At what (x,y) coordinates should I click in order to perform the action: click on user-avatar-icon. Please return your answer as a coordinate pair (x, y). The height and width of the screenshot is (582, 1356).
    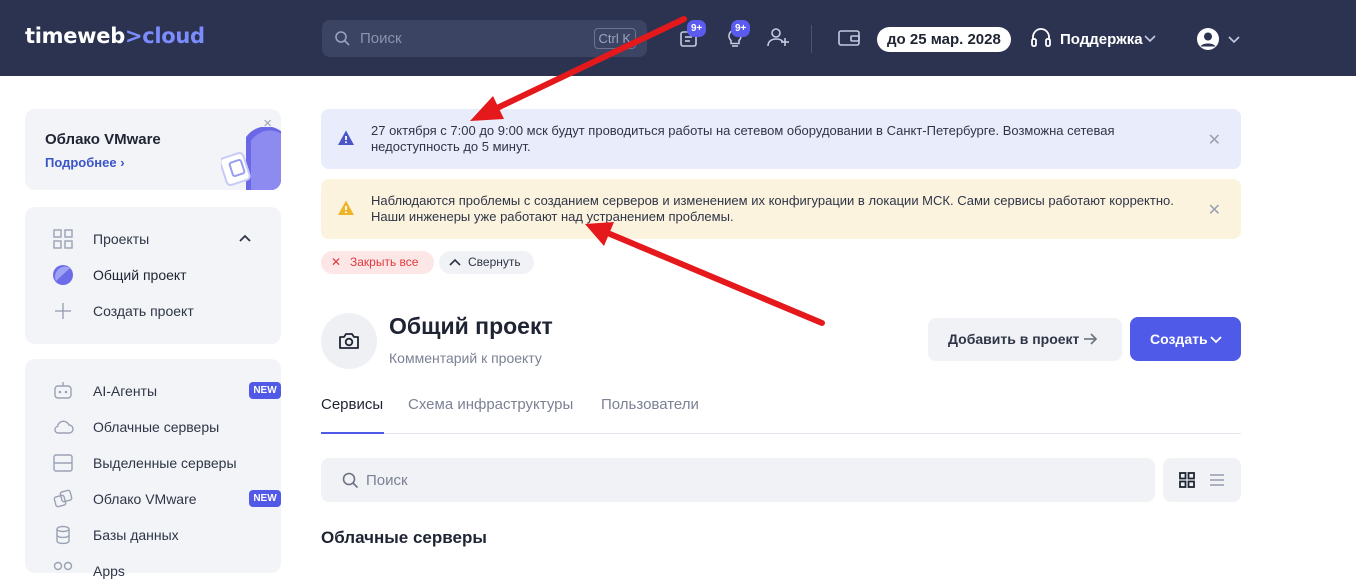
    Looking at the image, I should click on (1208, 39).